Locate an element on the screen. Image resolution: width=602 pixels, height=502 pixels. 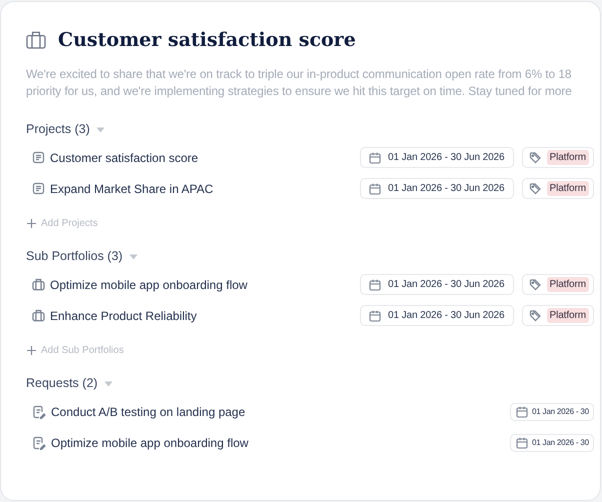
description-line: priority for us, and we're implementing strategies to ensure we hit this target on time. Stay tuned for more is located at coordinates (299, 91).